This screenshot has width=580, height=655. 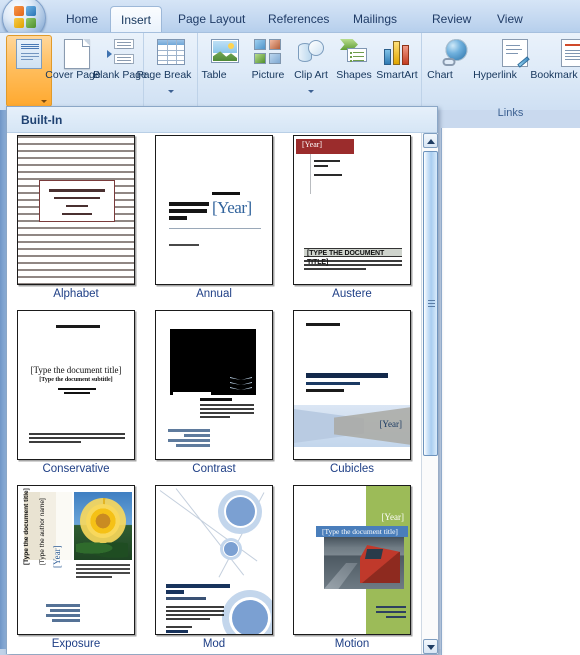 I want to click on tab-view: View, so click(x=510, y=20).